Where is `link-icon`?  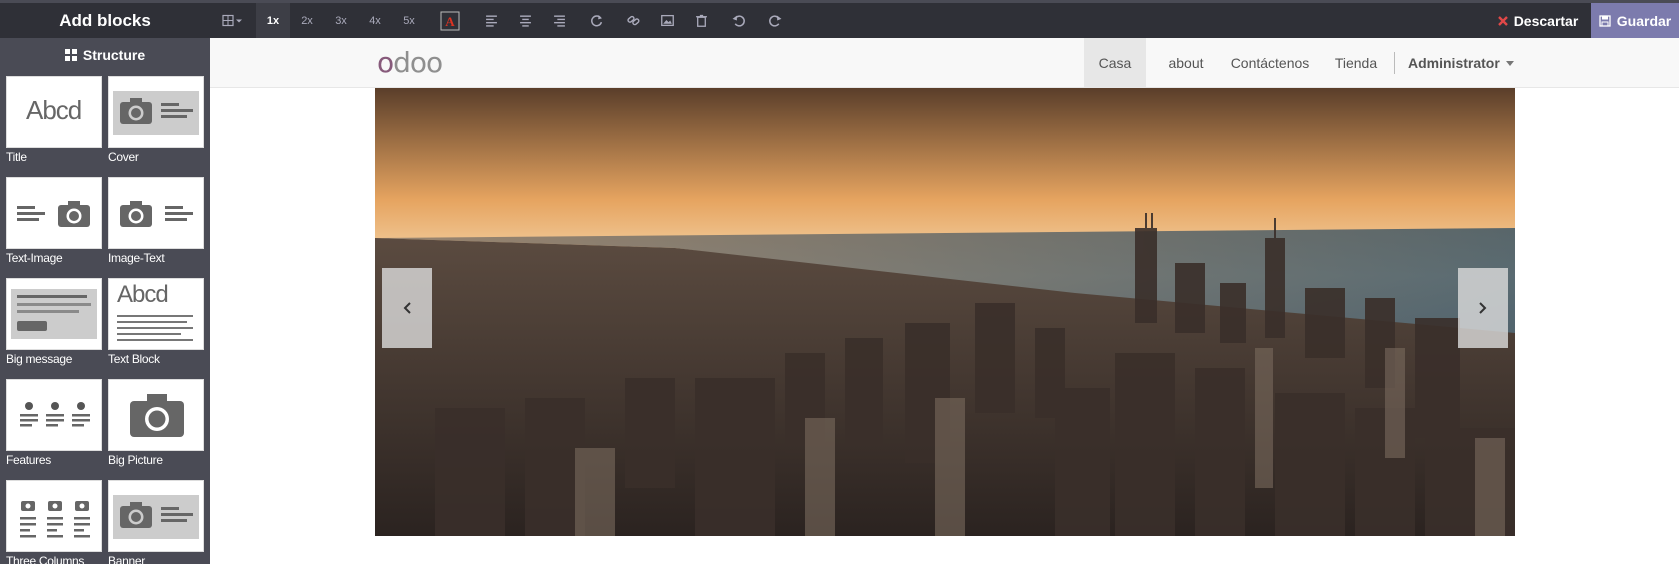 link-icon is located at coordinates (633, 20).